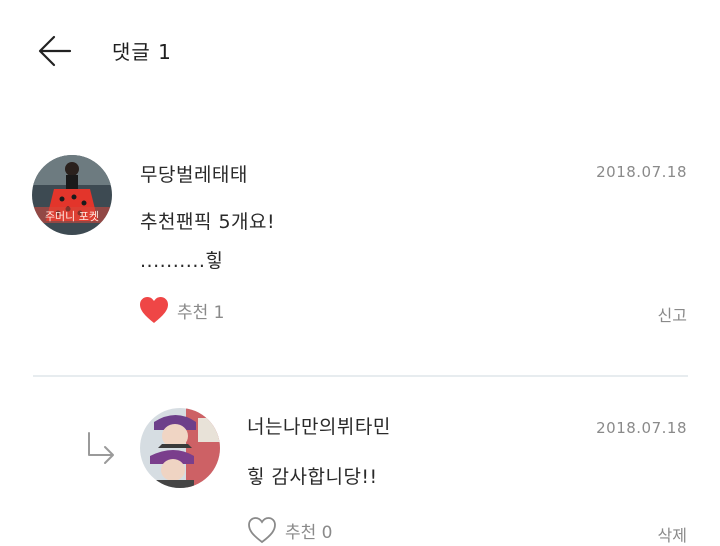  What do you see at coordinates (154, 310) in the screenshot?
I see `heart-filled-icon` at bounding box center [154, 310].